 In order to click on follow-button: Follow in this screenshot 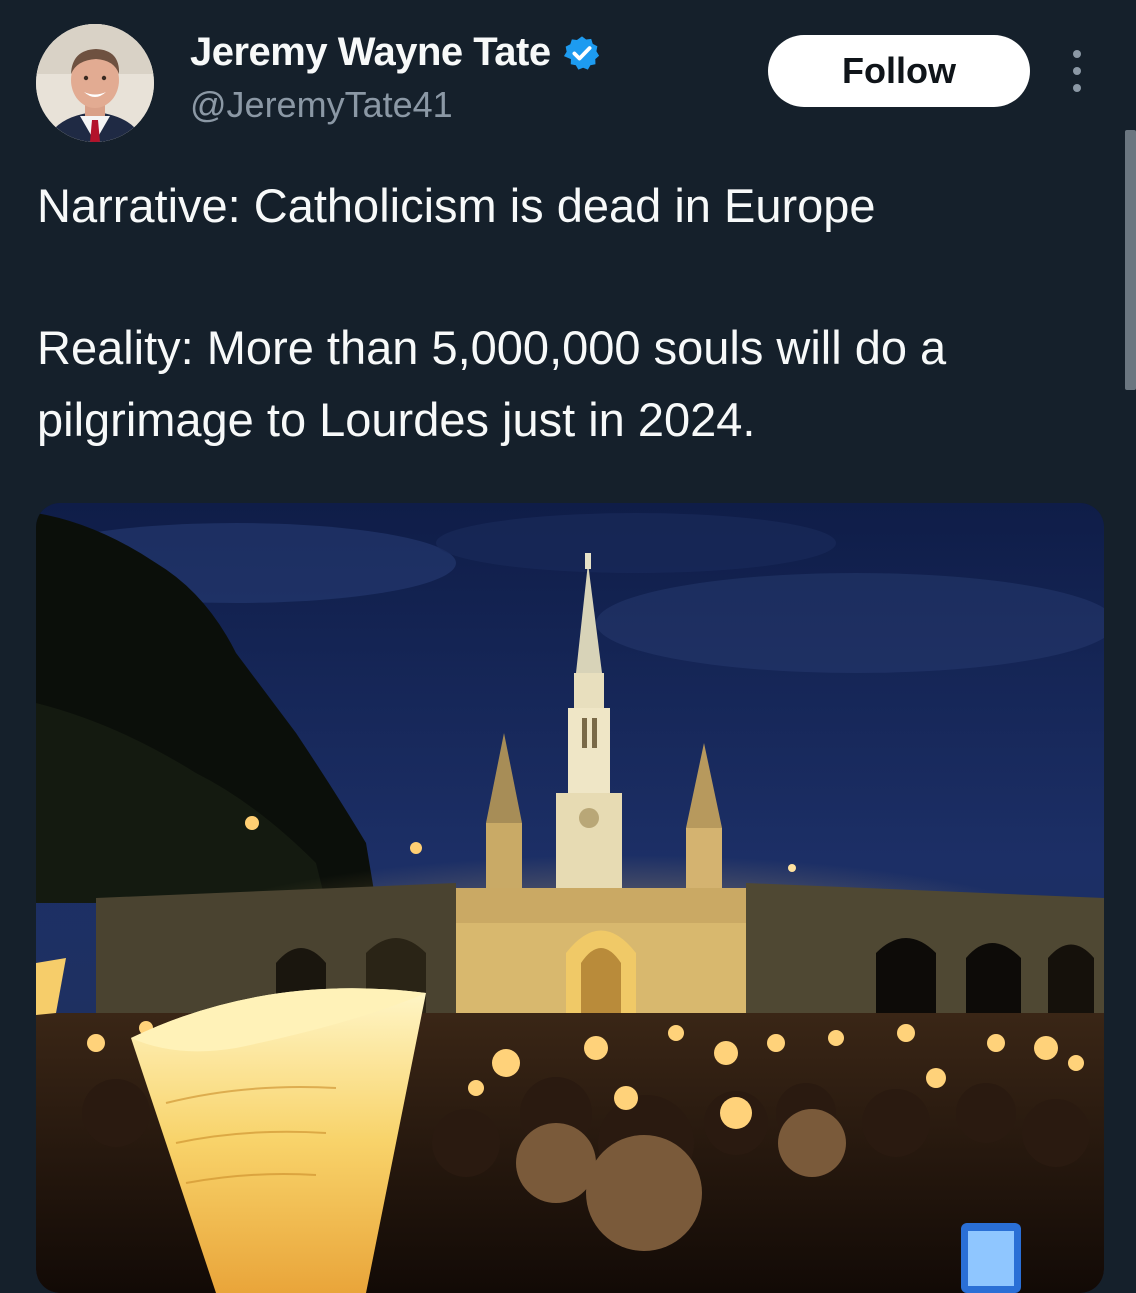, I will do `click(899, 71)`.